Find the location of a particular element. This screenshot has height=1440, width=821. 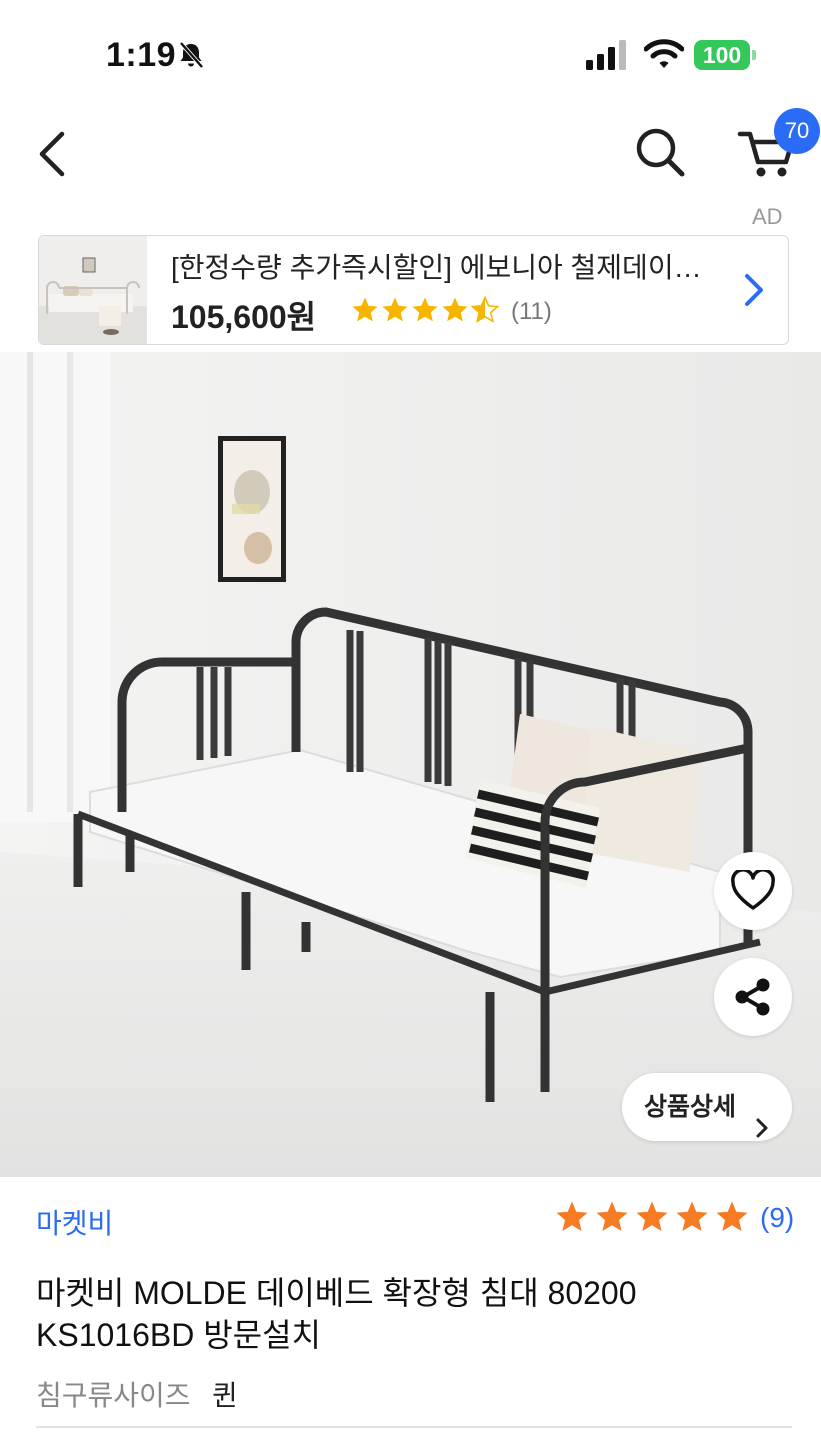

ad-product-thumbnail is located at coordinates (93, 290).